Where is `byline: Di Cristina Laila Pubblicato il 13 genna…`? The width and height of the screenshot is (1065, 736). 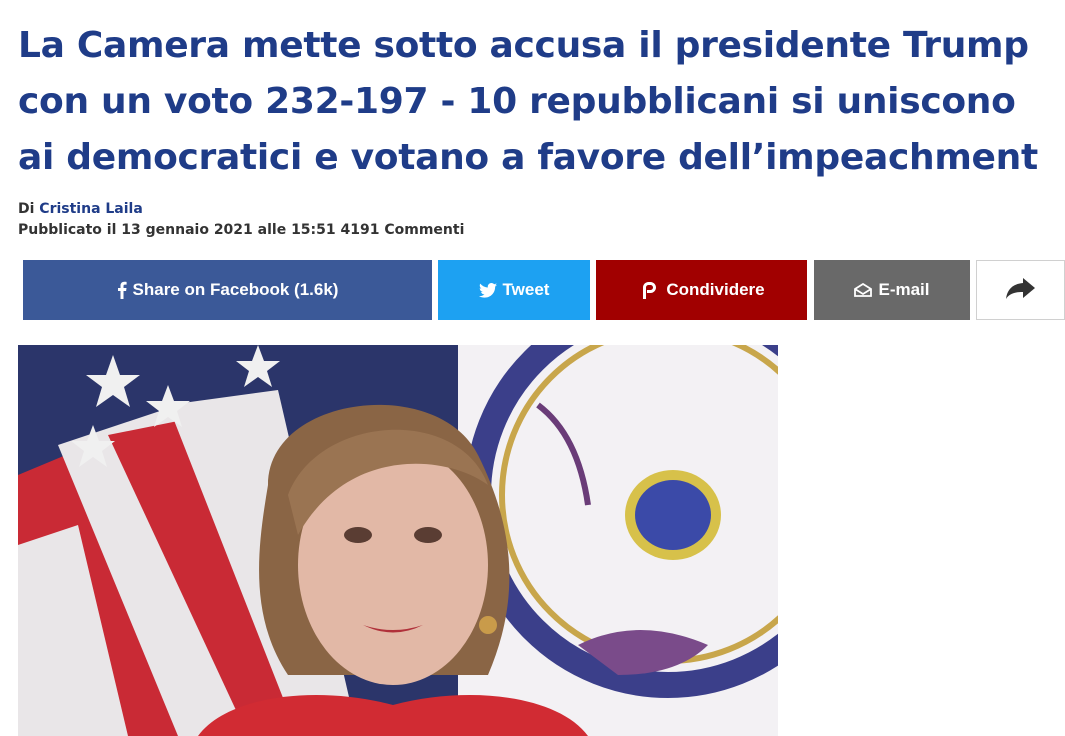 byline: Di Cristina Laila Pubblicato il 13 genna… is located at coordinates (241, 220).